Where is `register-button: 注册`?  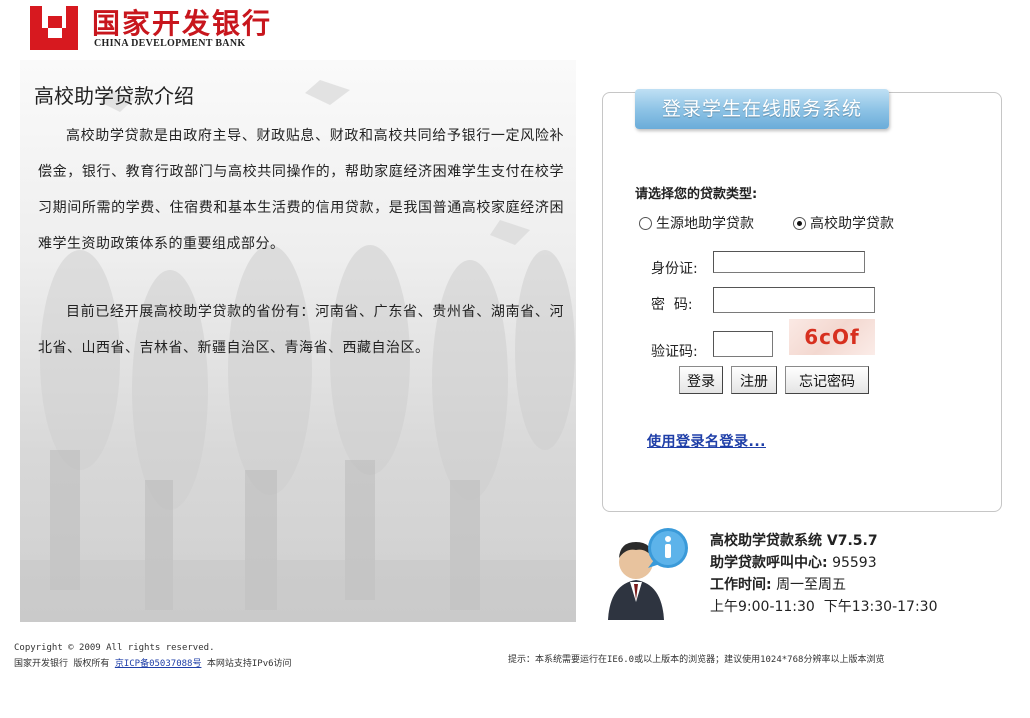
register-button: 注册 is located at coordinates (754, 380).